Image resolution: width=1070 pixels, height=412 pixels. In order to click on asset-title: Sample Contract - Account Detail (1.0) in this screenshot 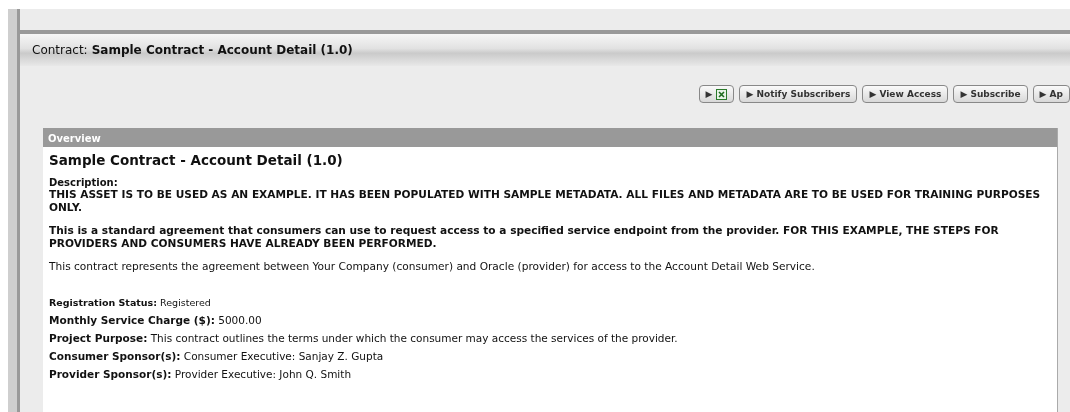, I will do `click(196, 160)`.